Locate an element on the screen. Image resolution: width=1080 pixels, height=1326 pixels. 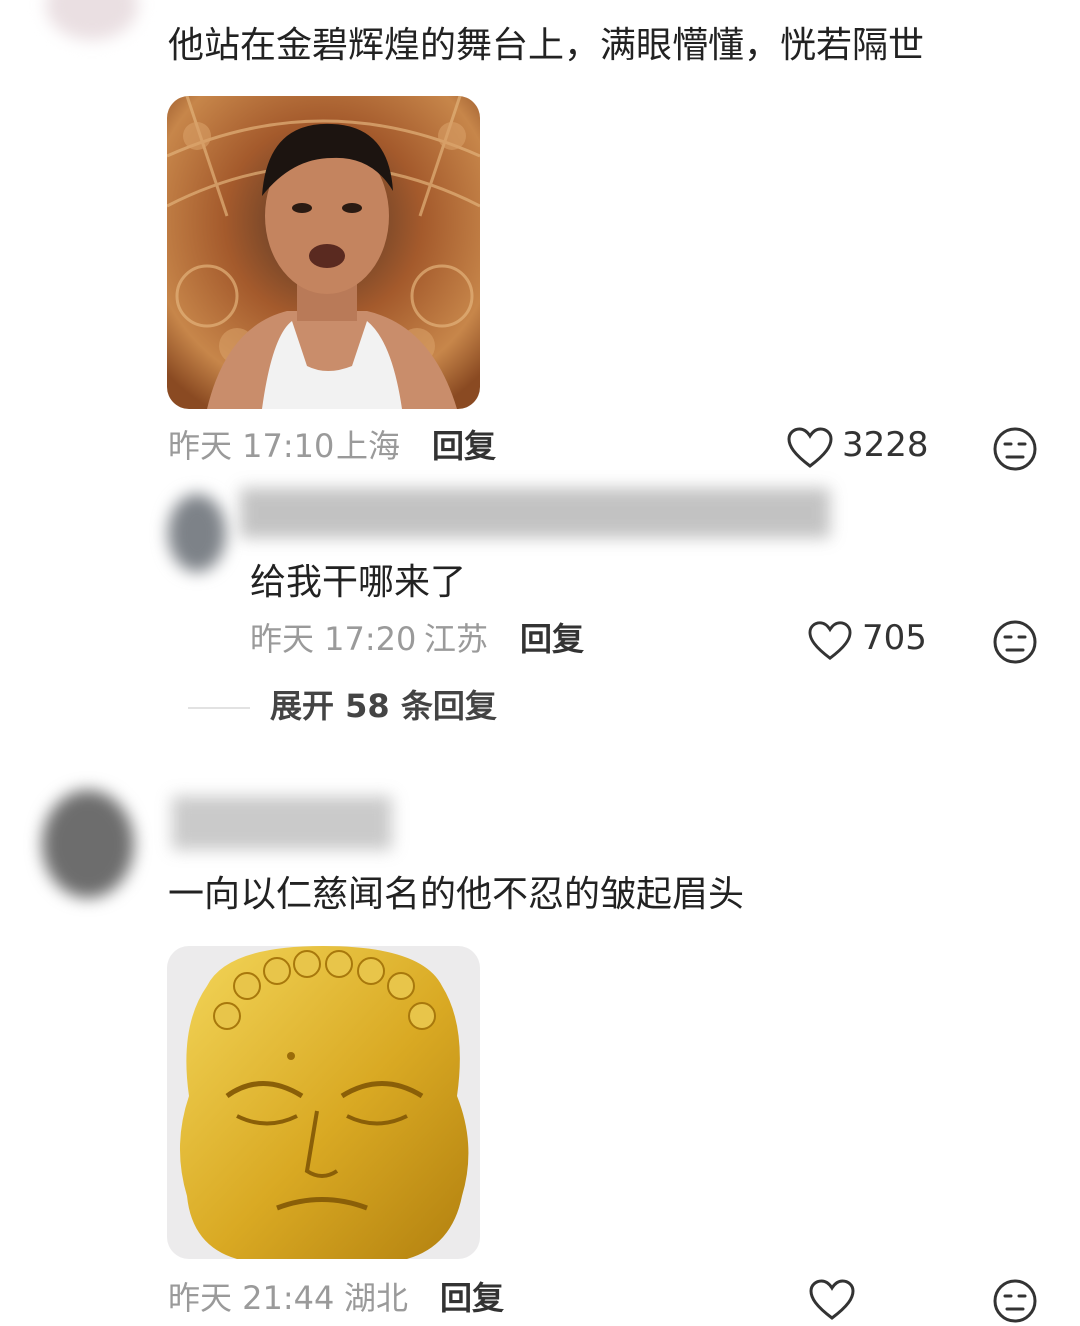
comment-text: 他站在金碧辉煌的舞台上，满眼懵懂，恍若隔世 is located at coordinates (546, 45).